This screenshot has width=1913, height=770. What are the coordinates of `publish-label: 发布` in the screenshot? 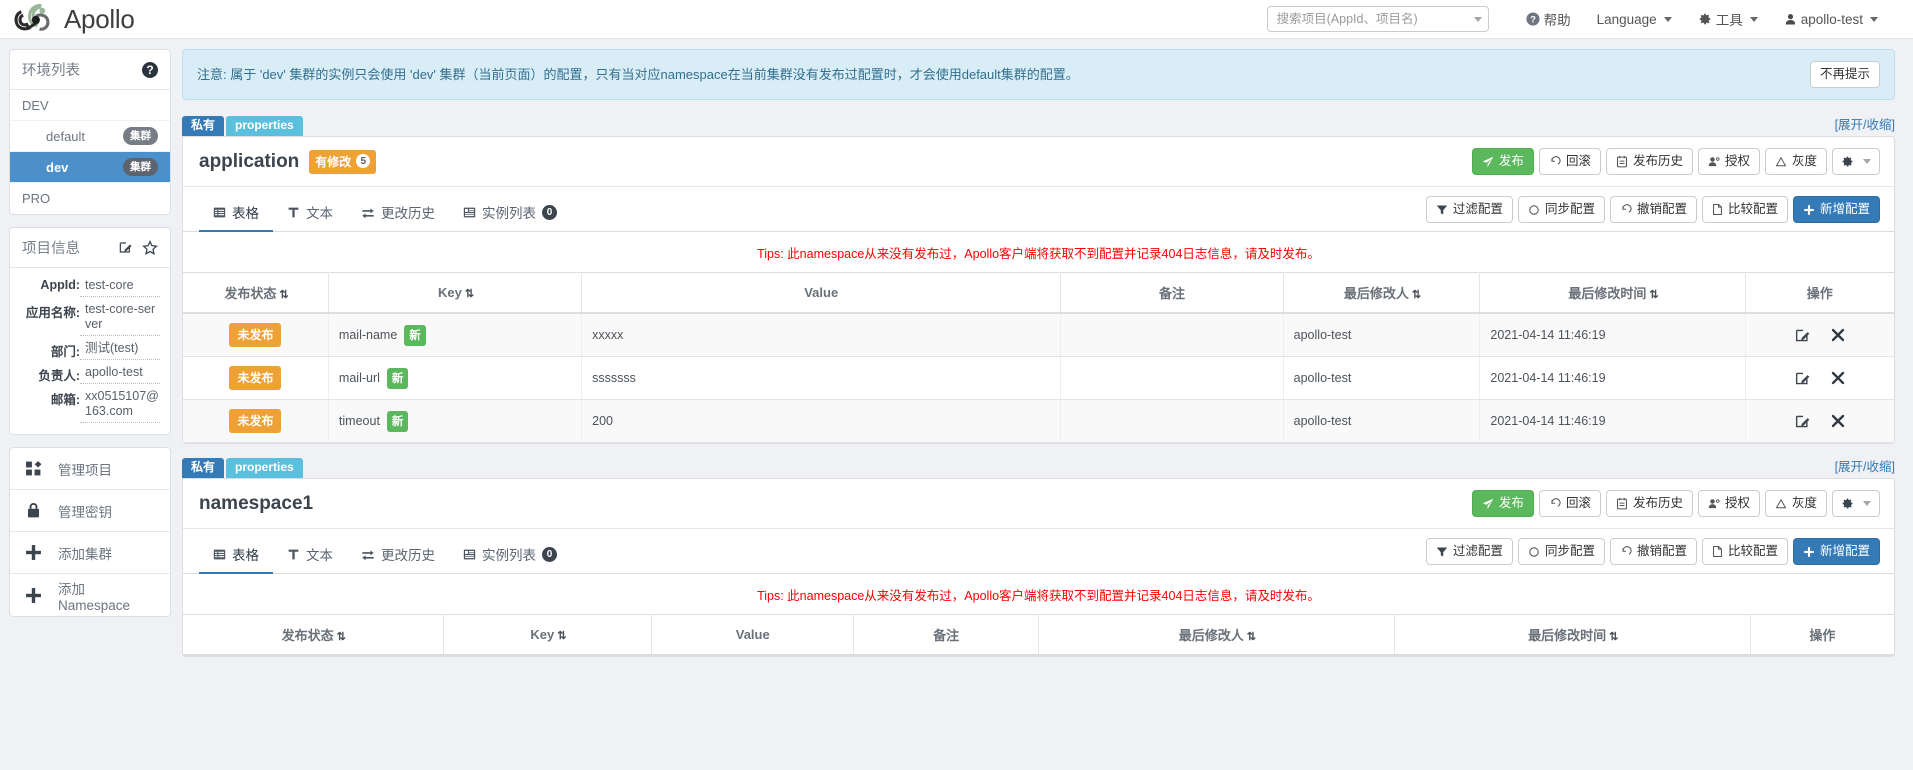 It's located at (1511, 161).